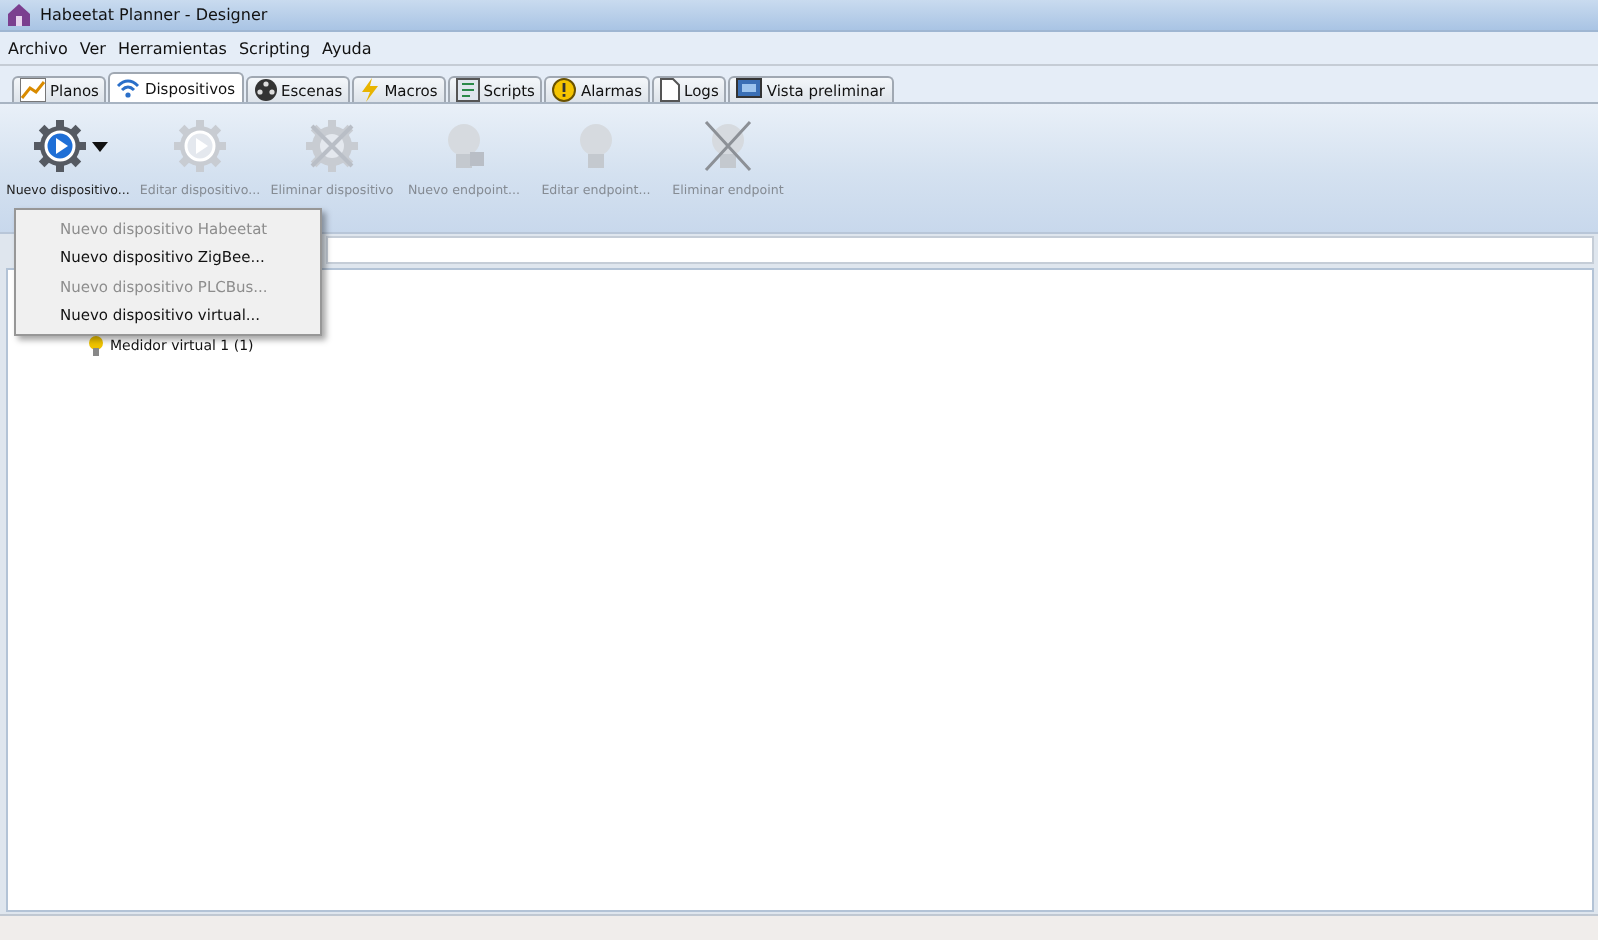  What do you see at coordinates (99, 146) in the screenshot?
I see `caret-icon` at bounding box center [99, 146].